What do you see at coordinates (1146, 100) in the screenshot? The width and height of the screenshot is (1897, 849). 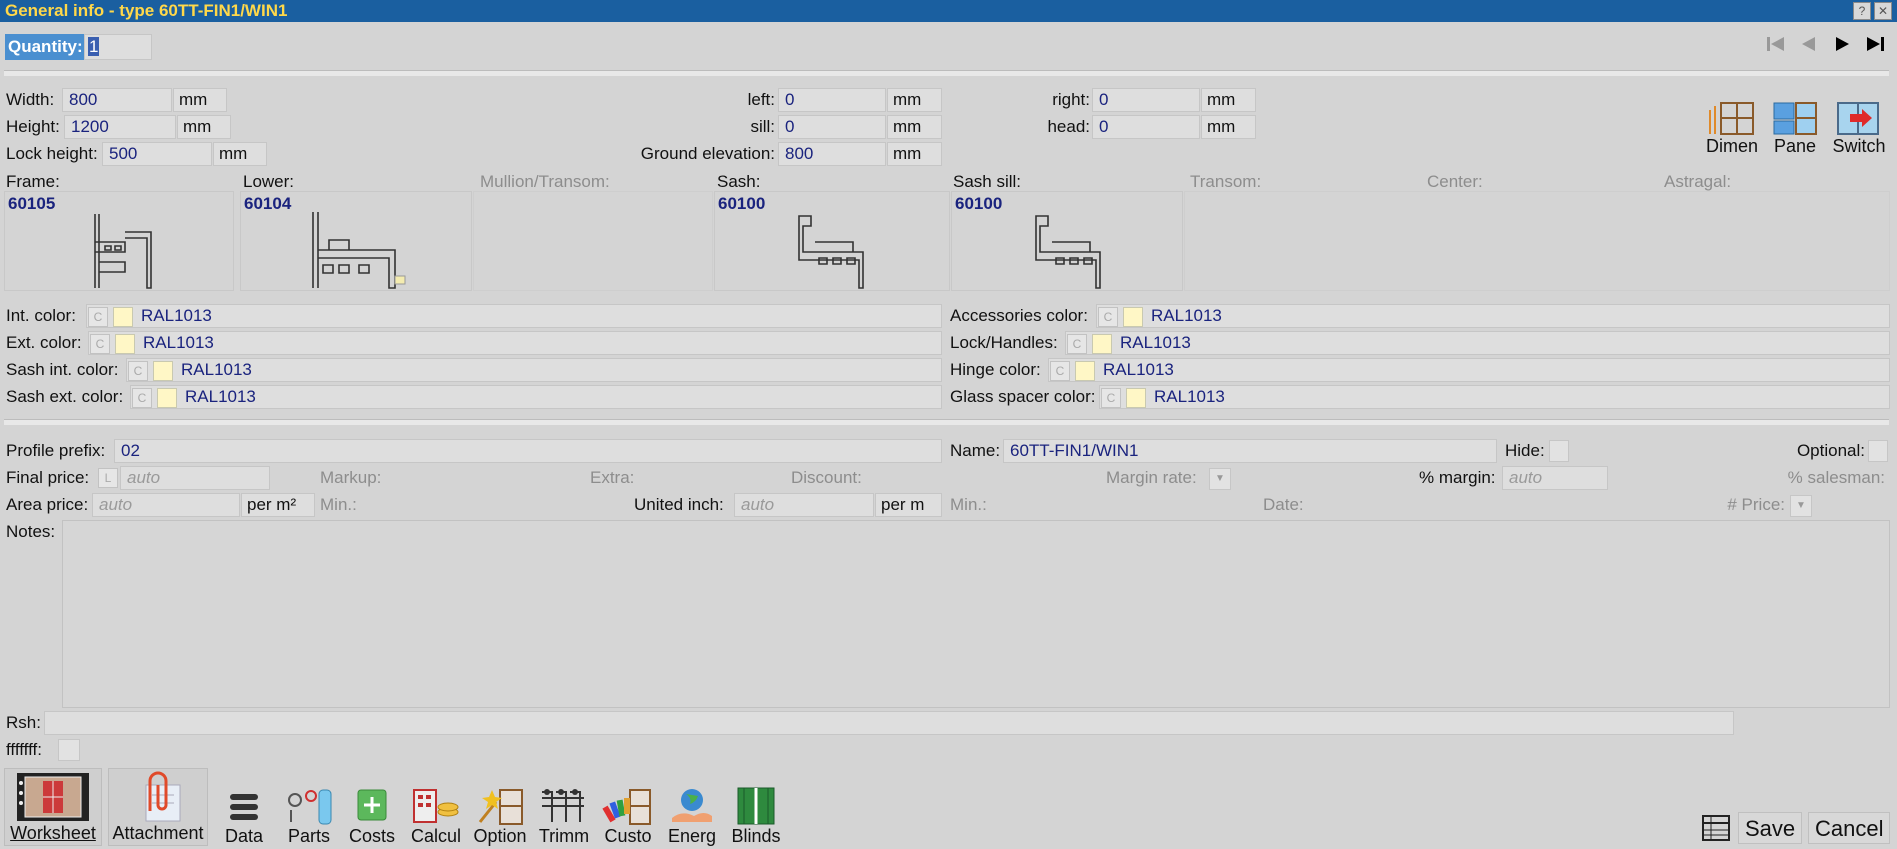 I see `right-offset-input: 0` at bounding box center [1146, 100].